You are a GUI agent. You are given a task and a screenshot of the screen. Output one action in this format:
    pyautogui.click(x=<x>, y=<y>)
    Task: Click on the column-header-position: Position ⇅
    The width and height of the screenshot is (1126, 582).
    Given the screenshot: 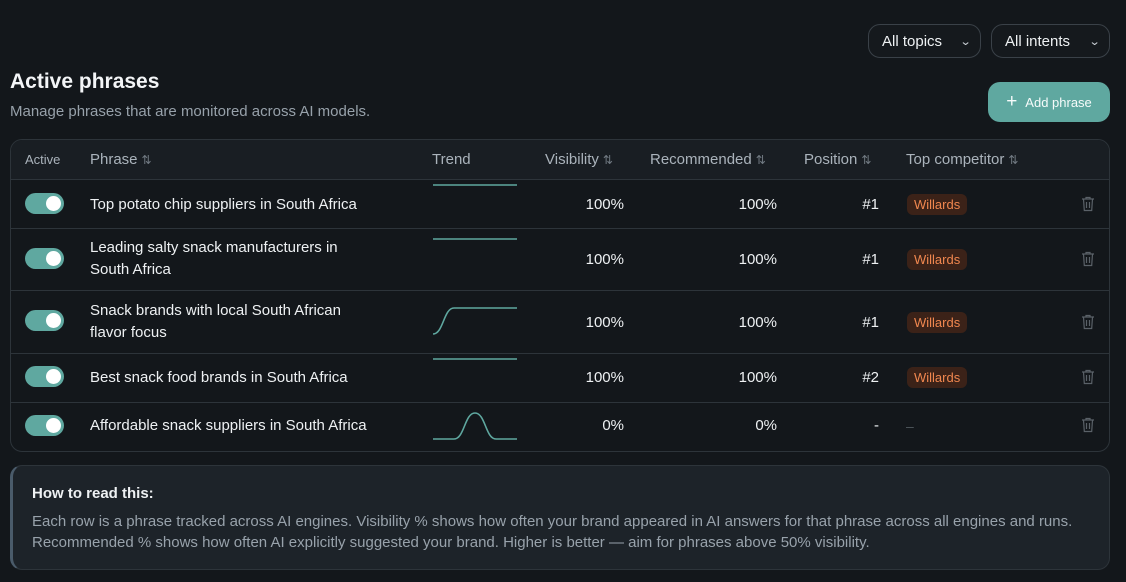 What is the action you would take?
    pyautogui.click(x=837, y=160)
    